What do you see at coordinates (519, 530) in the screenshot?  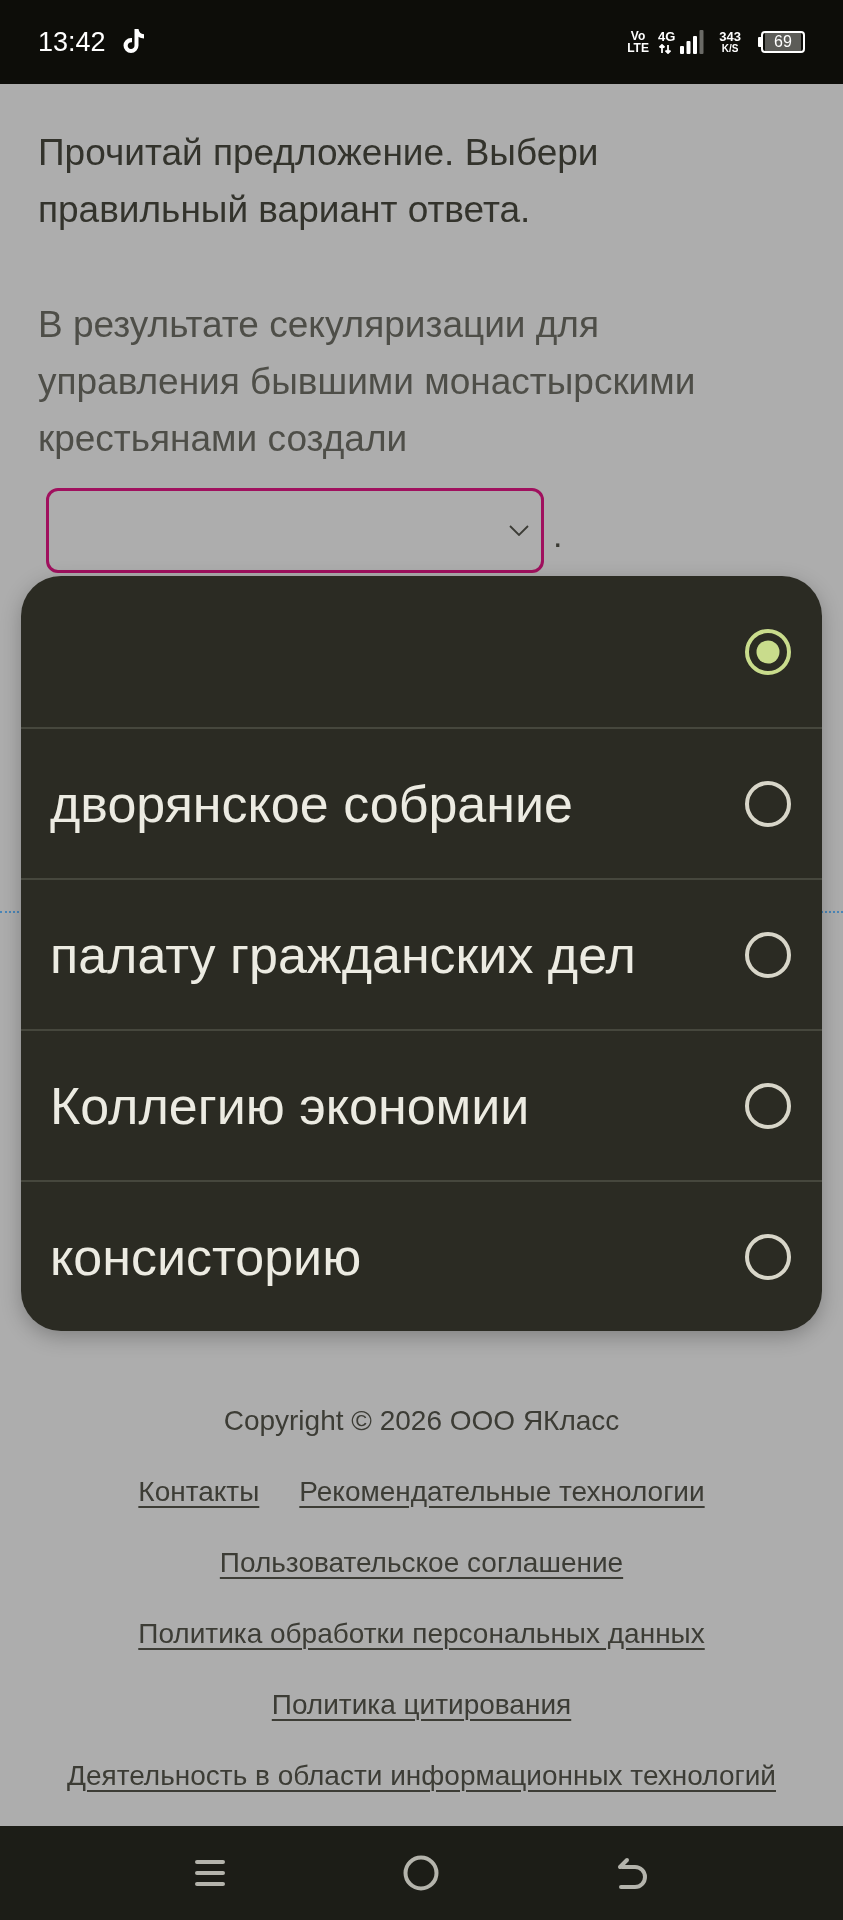 I see `caret-icon` at bounding box center [519, 530].